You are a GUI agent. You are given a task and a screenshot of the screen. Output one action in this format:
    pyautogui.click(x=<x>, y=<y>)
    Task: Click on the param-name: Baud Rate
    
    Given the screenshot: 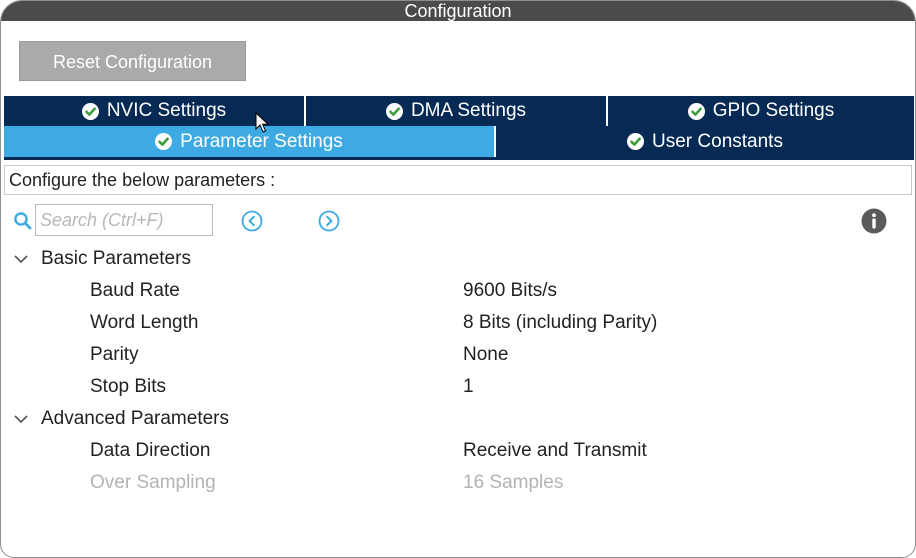 What is the action you would take?
    pyautogui.click(x=135, y=290)
    